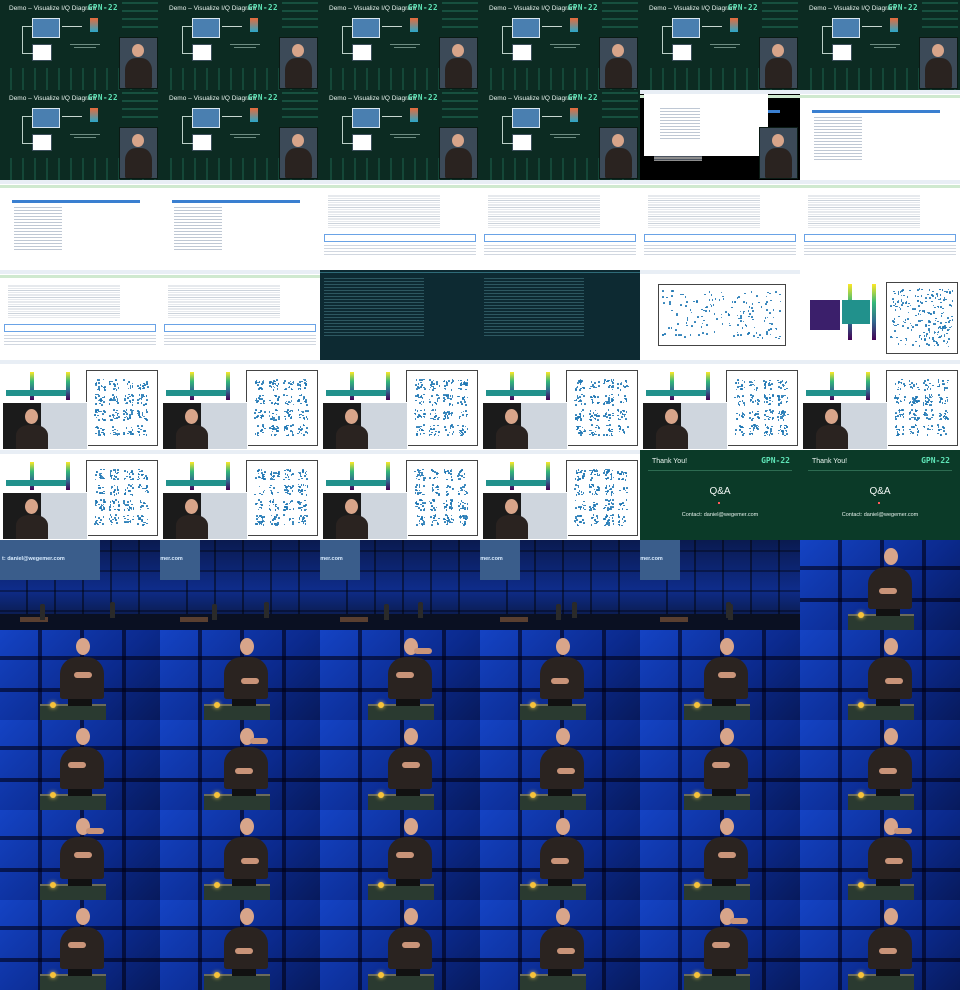 This screenshot has height=990, width=960. I want to click on code-cell, so click(720, 238).